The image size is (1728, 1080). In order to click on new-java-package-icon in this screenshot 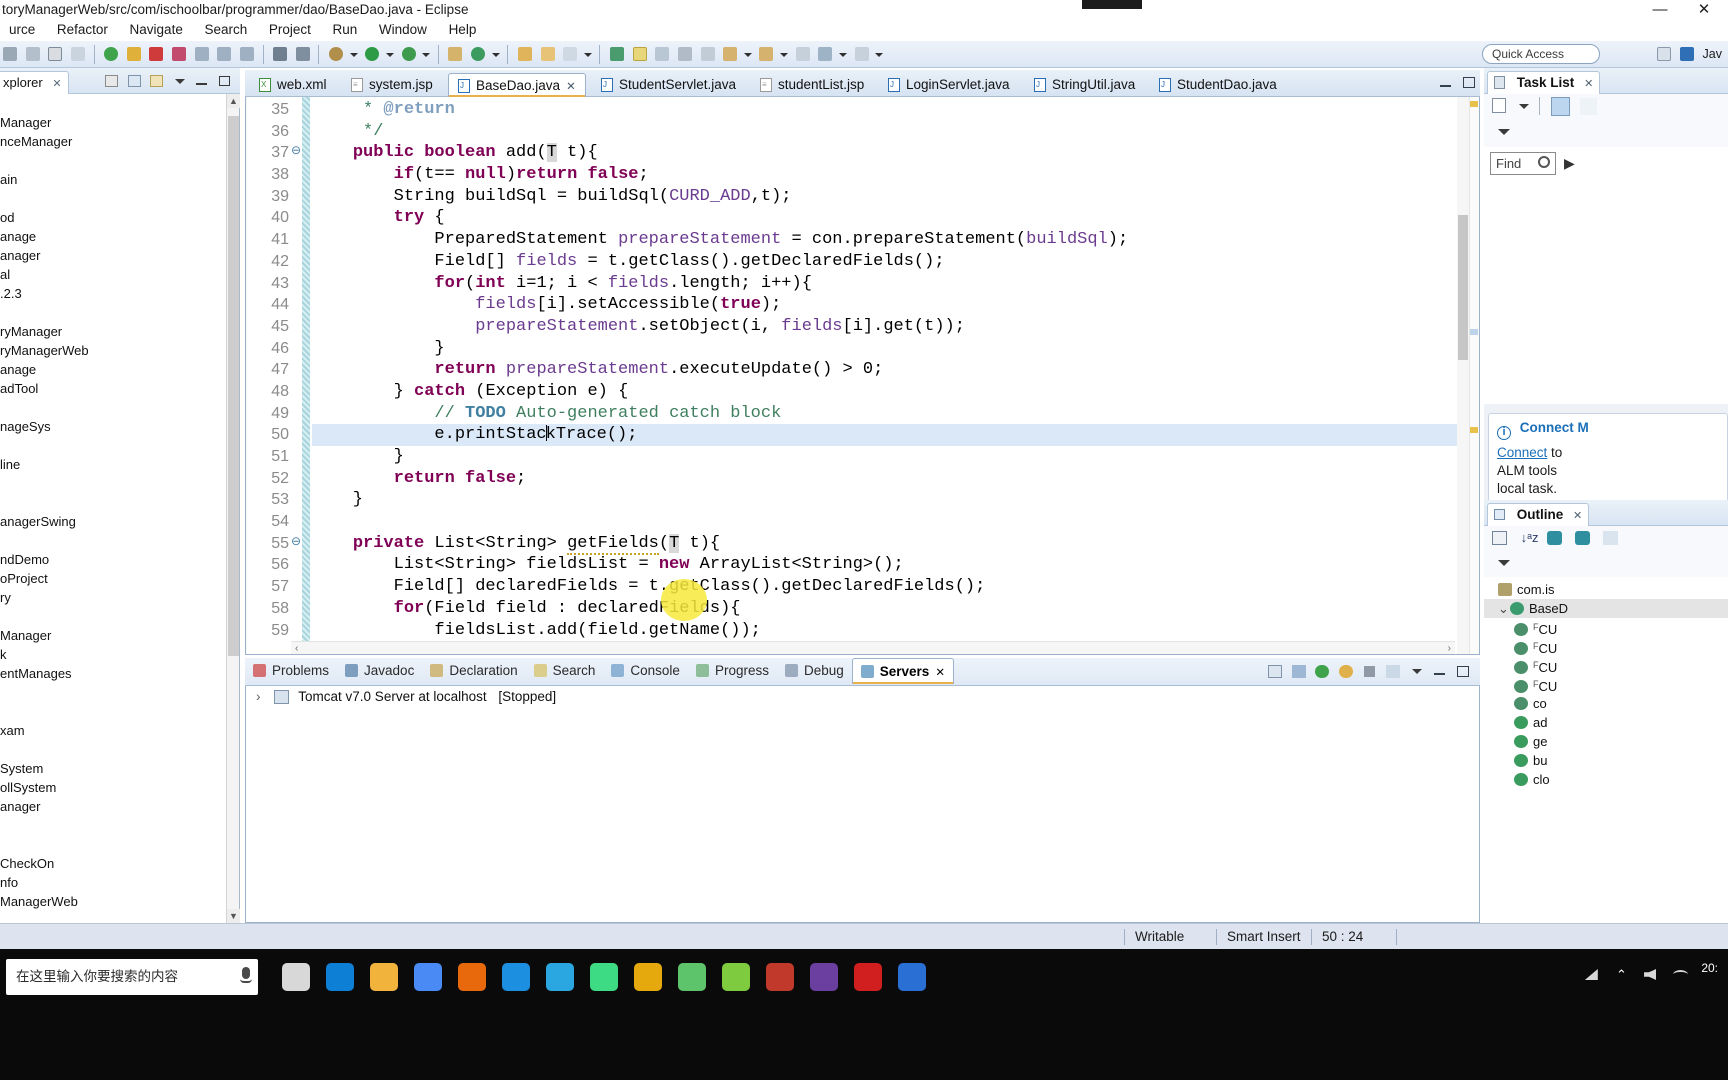, I will do `click(454, 54)`.